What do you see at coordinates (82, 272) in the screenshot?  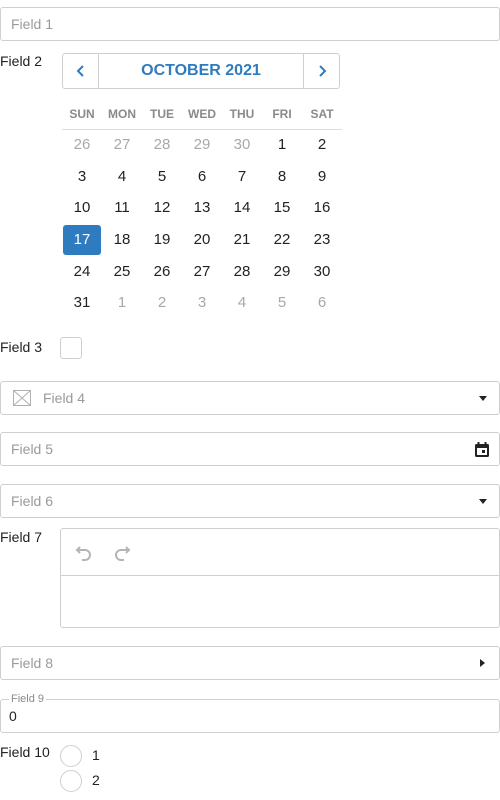 I see `calendar-day: 24` at bounding box center [82, 272].